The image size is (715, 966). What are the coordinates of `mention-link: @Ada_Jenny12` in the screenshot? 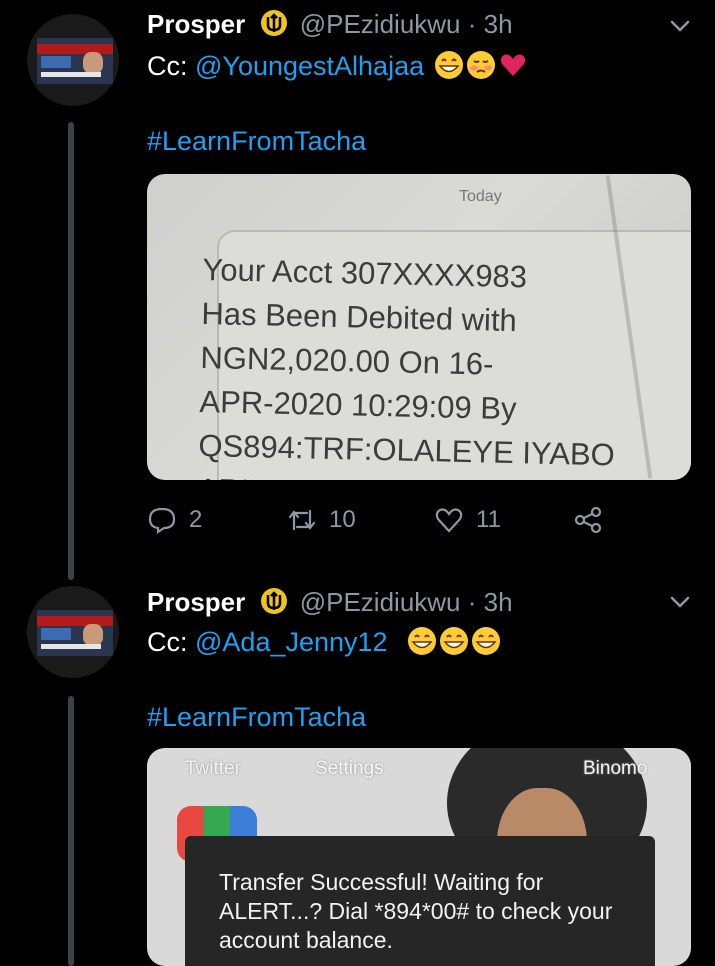 It's located at (291, 642).